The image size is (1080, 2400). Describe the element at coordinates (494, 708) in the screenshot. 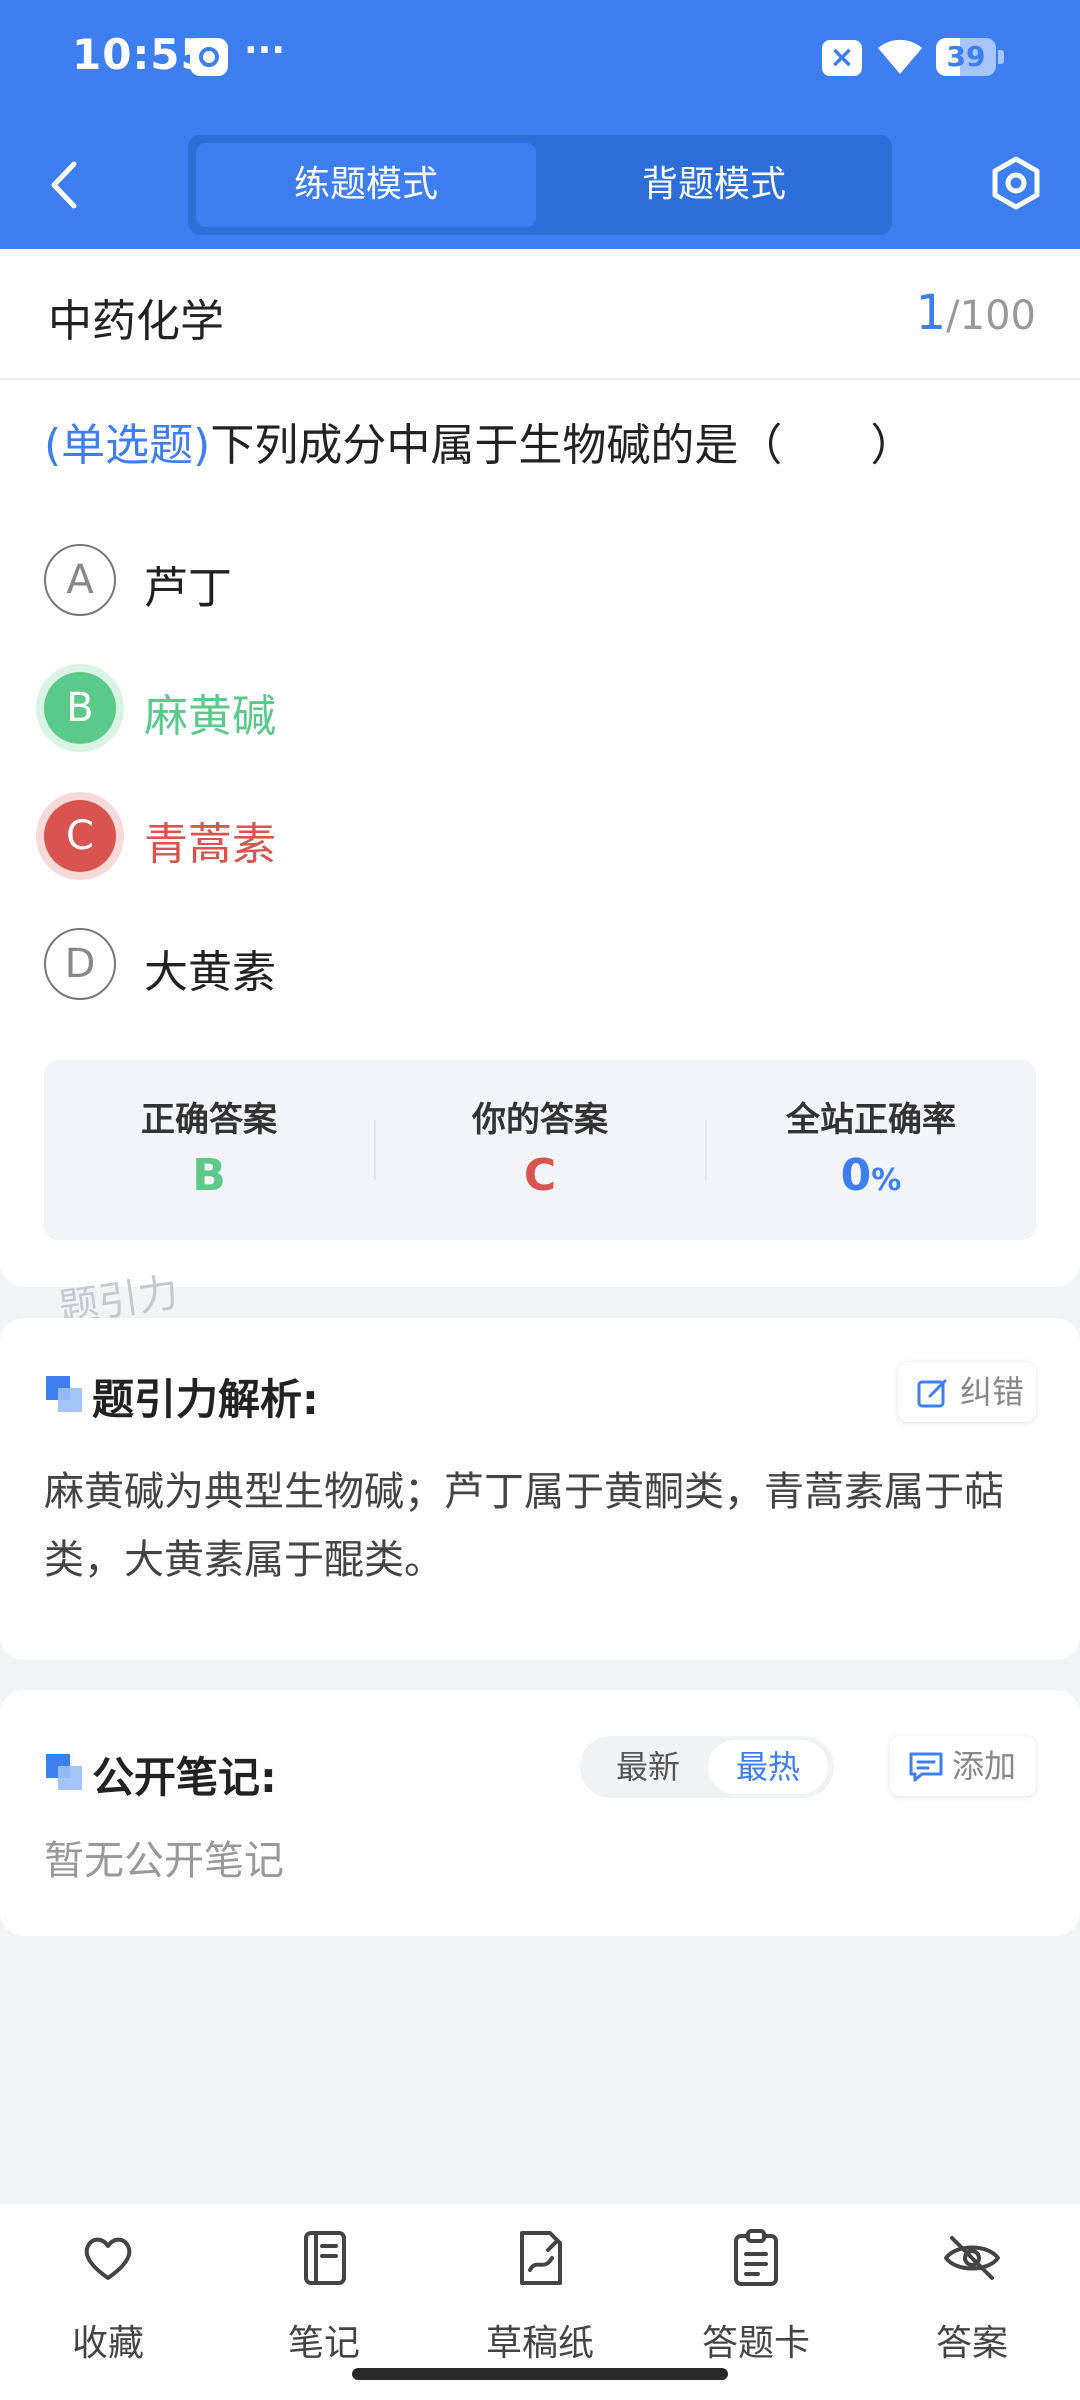

I see `option-b: B 麻黄碱` at that location.